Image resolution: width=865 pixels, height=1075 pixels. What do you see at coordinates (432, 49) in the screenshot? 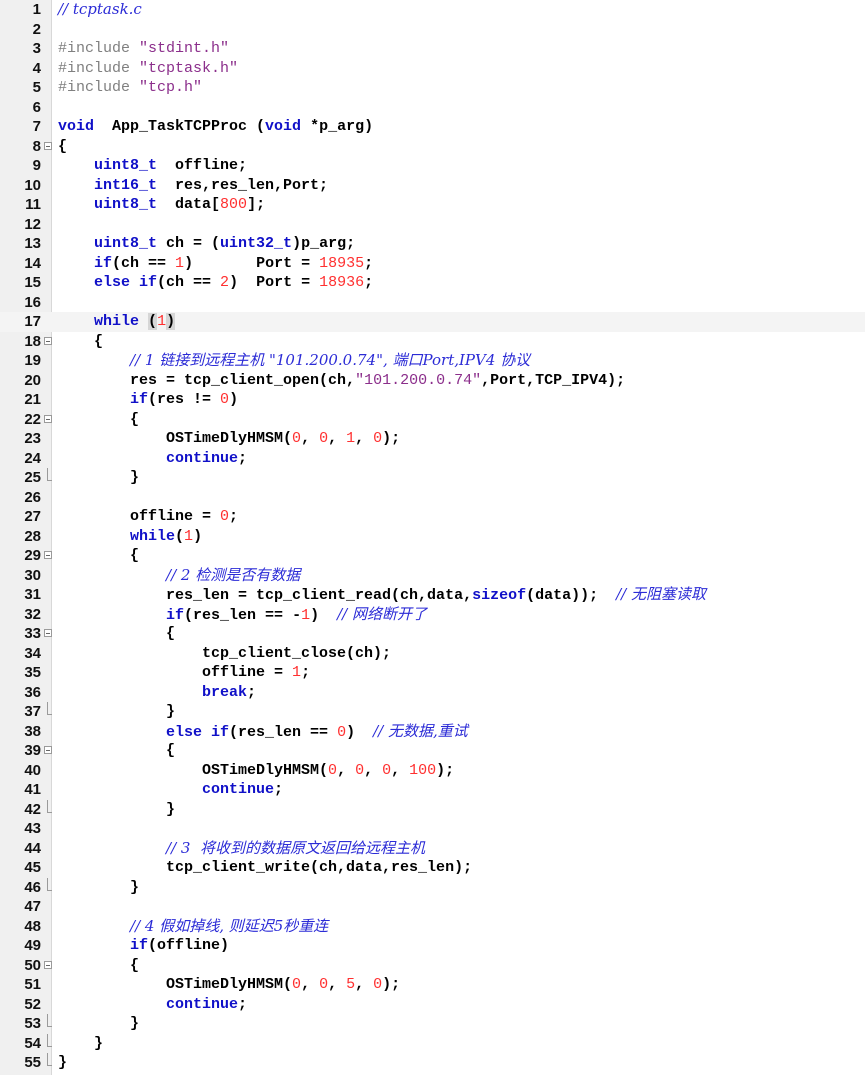
I see `code-line: 3 #include "stdint.h"` at bounding box center [432, 49].